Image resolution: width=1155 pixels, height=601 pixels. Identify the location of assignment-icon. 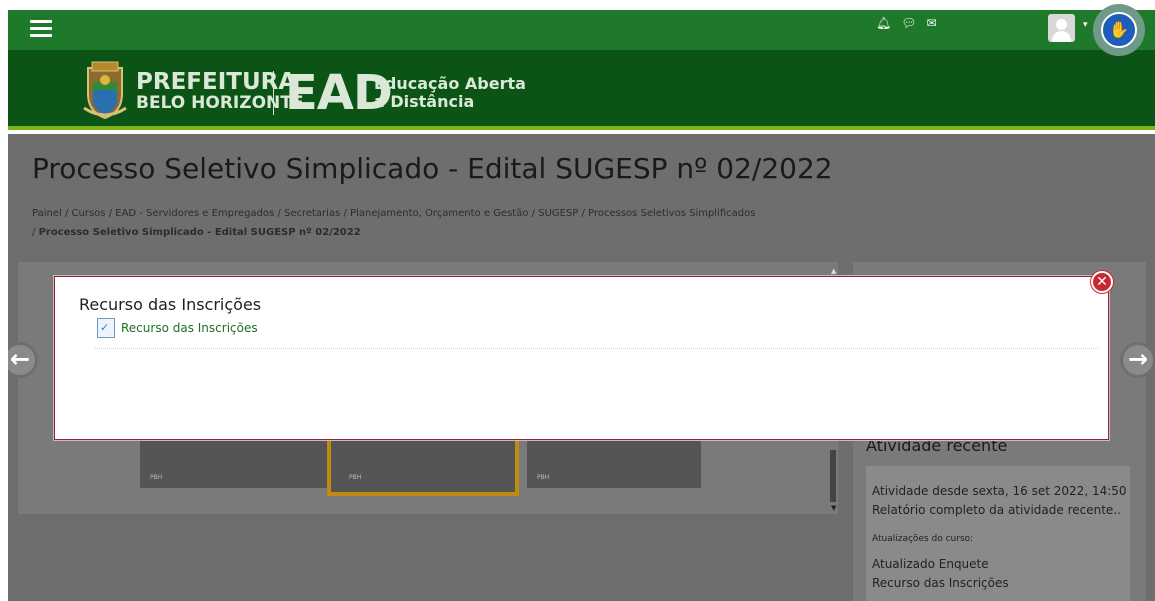
(106, 328).